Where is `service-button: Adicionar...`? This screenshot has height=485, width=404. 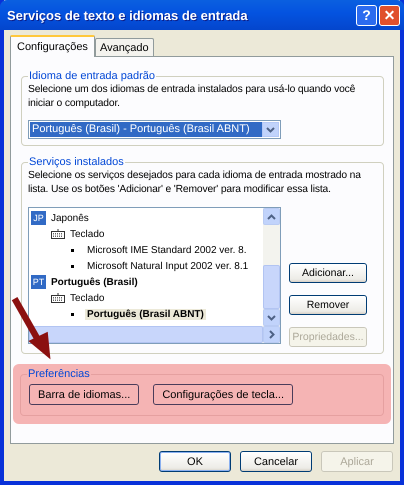 service-button: Adicionar... is located at coordinates (328, 273).